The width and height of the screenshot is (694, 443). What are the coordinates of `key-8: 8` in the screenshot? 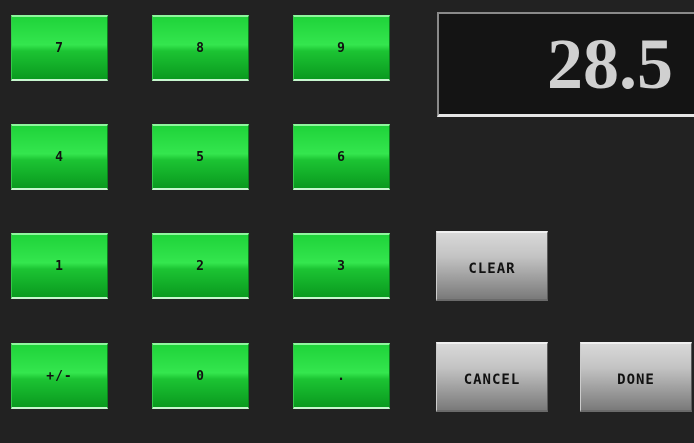 It's located at (200, 48).